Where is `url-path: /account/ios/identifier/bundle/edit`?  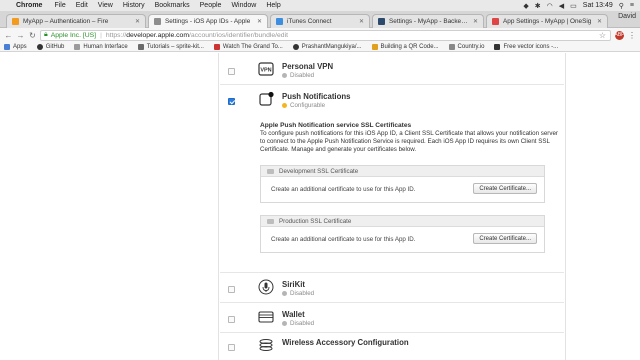
url-path: /account/ios/identifier/bundle/edit is located at coordinates (238, 35).